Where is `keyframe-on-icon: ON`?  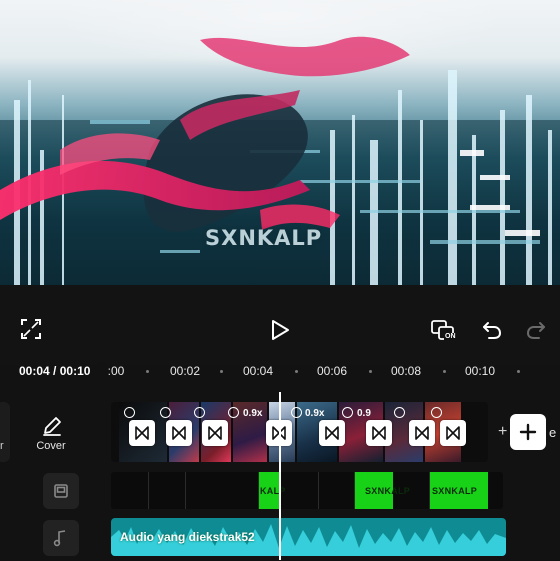 keyframe-on-icon: ON is located at coordinates (445, 330).